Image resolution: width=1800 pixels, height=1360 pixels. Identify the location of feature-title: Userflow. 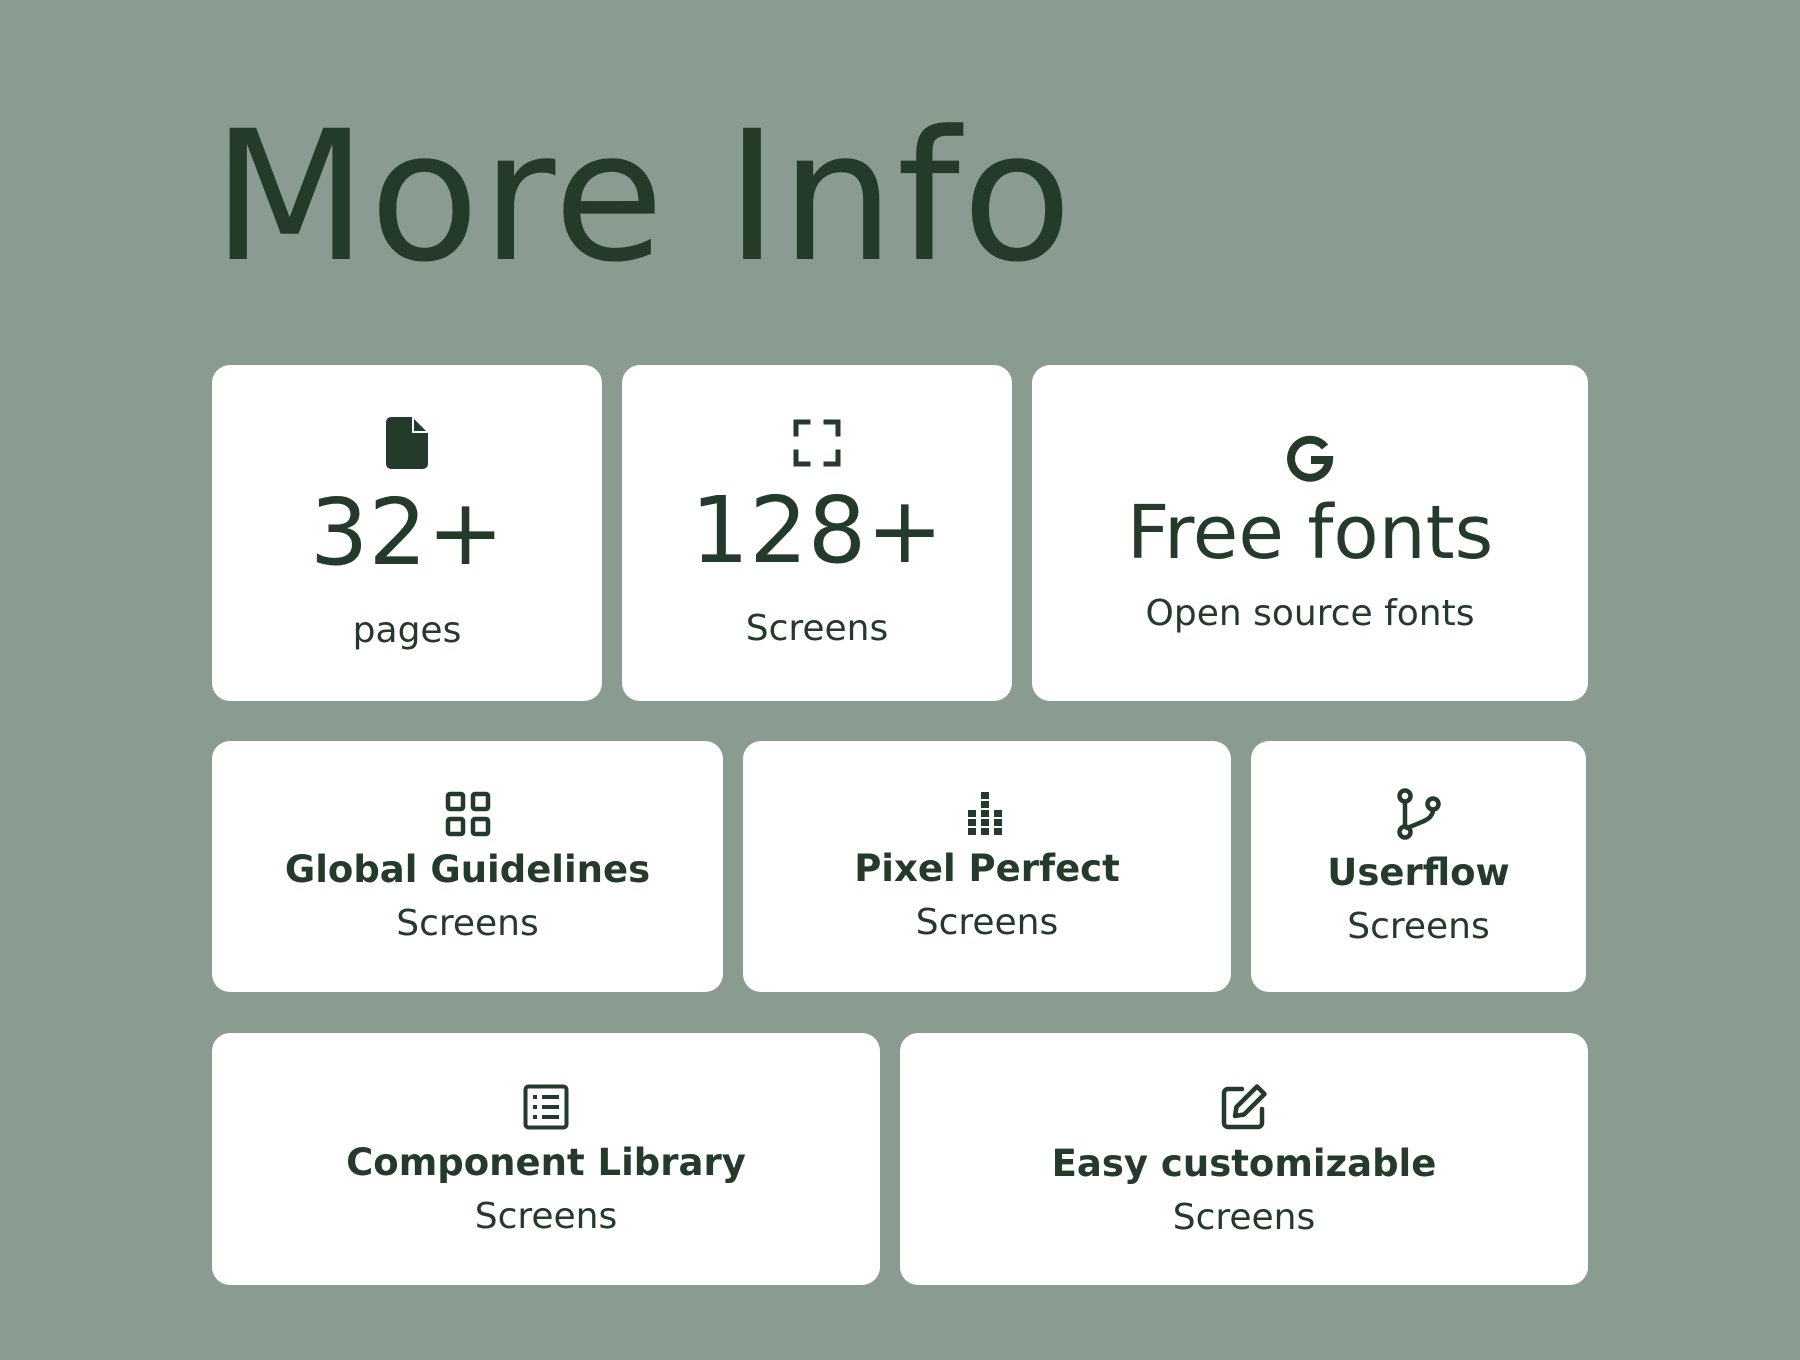
(1418, 872).